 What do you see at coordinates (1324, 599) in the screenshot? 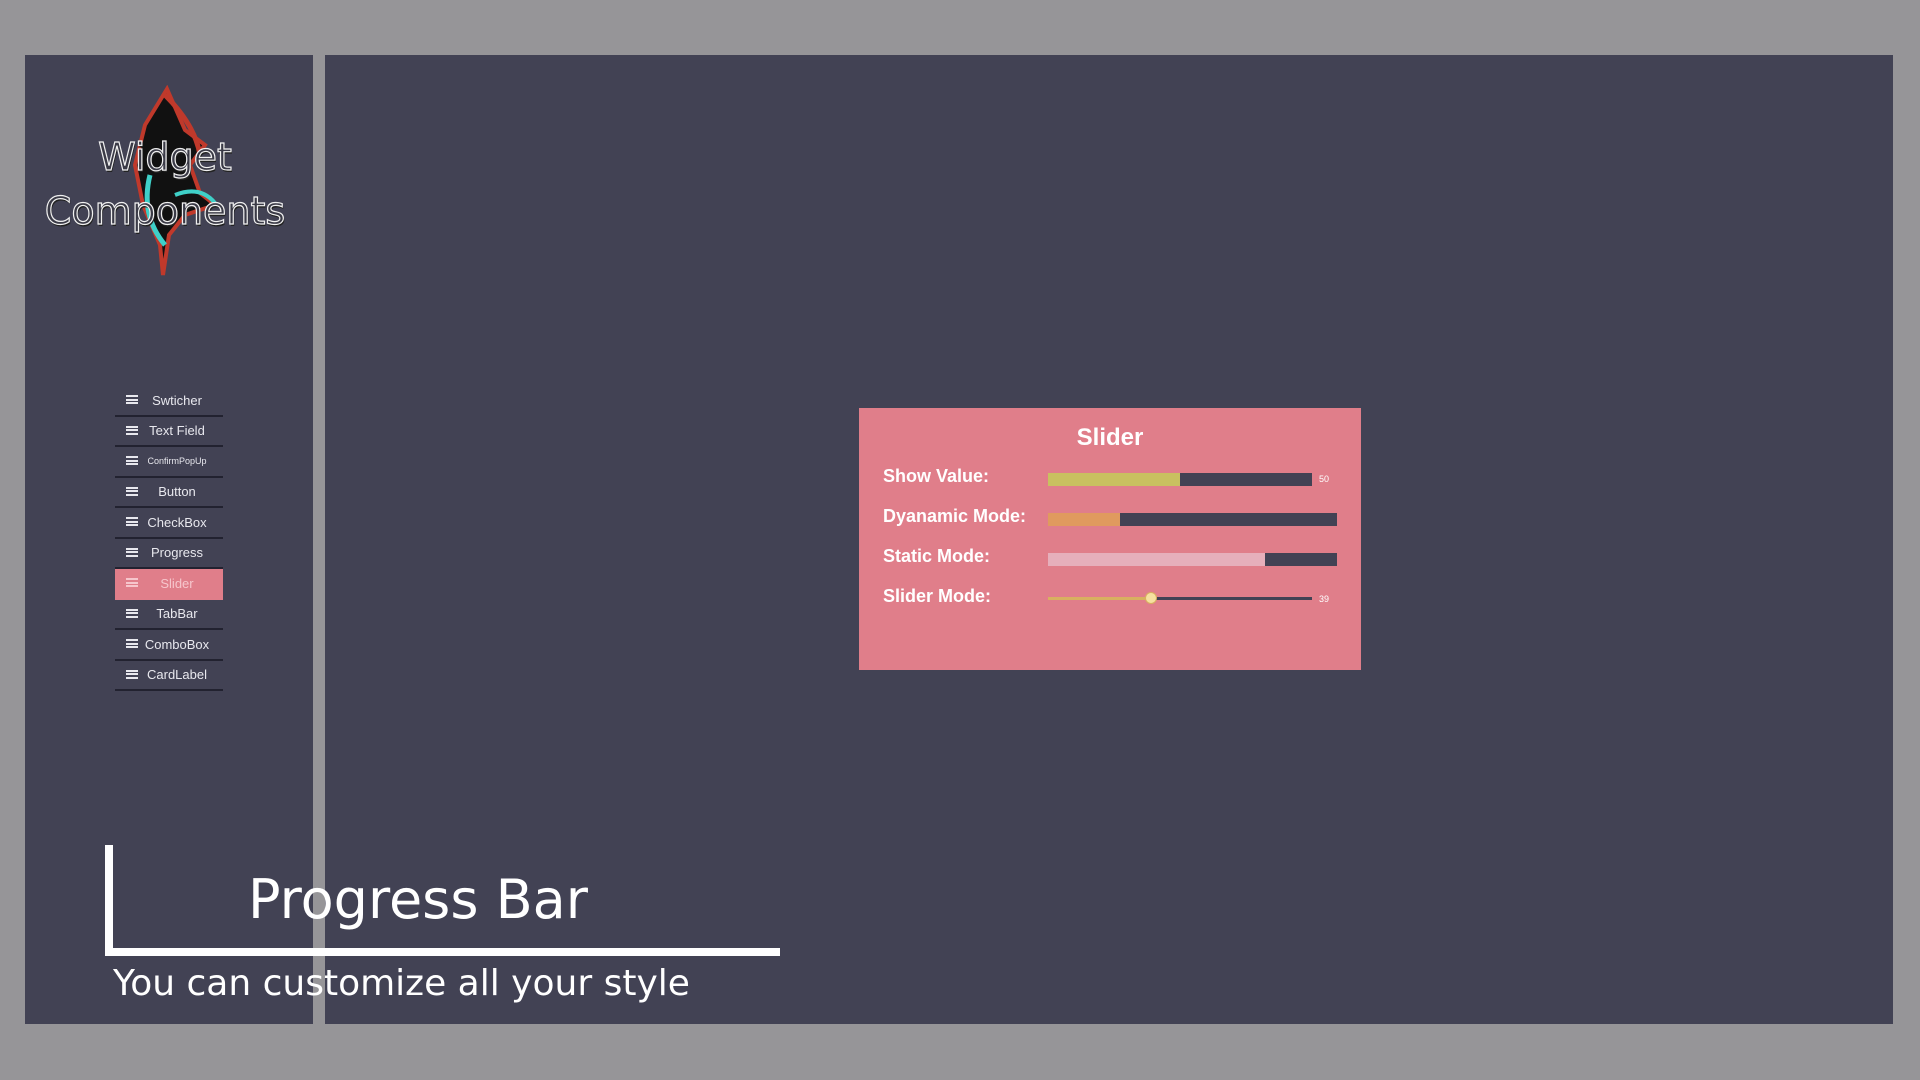
I see `slider-mode-number: 39` at bounding box center [1324, 599].